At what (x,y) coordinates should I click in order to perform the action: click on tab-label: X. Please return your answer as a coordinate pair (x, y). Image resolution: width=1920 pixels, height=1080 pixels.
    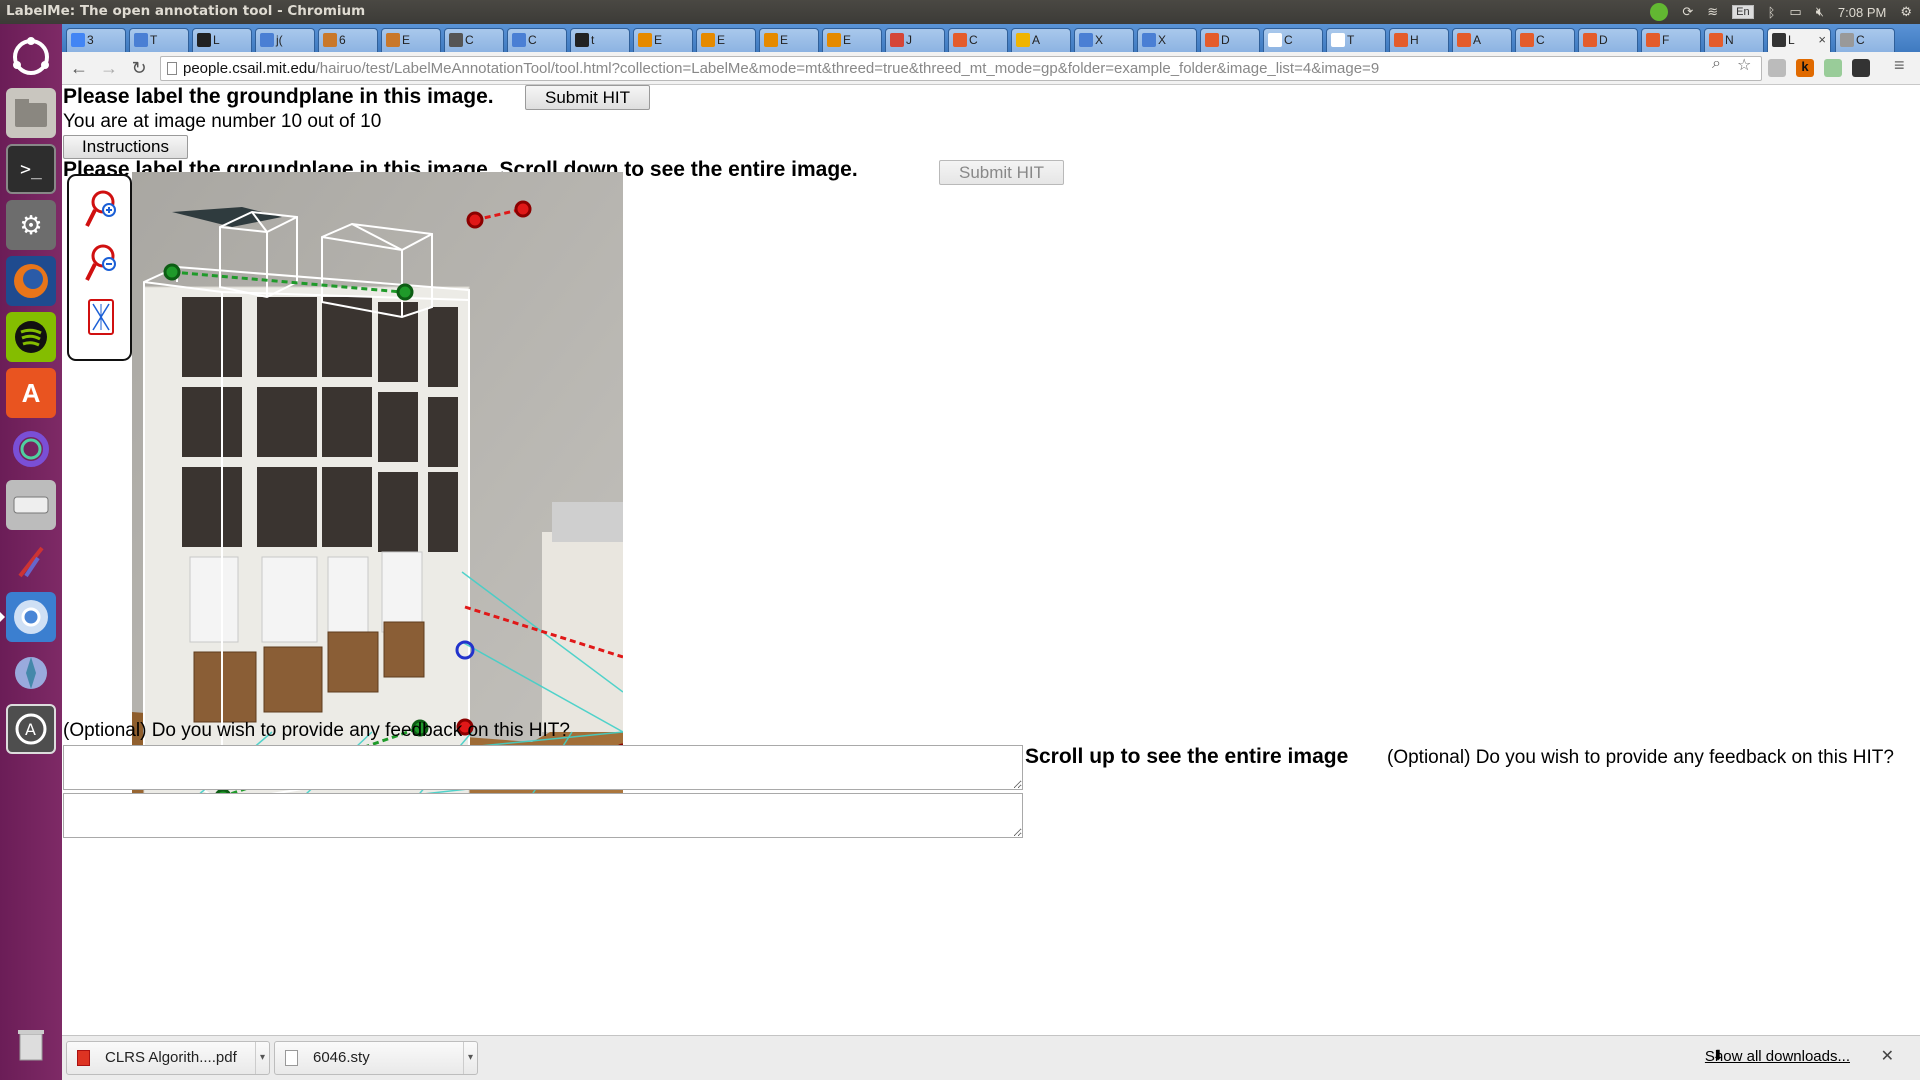
    Looking at the image, I should click on (1162, 40).